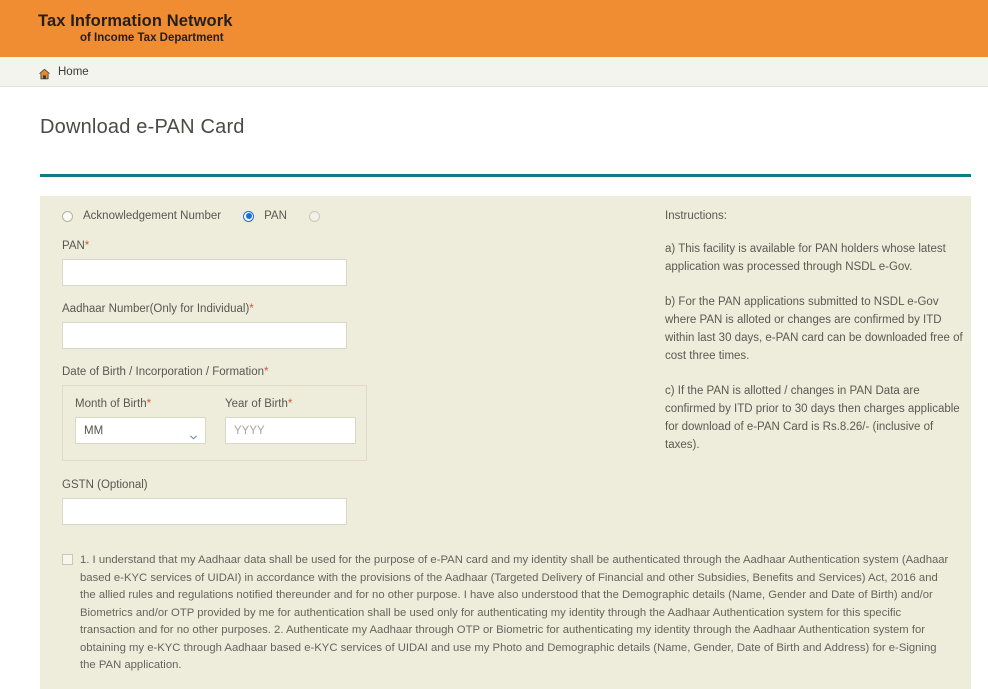  I want to click on pan-label-text: PAN, so click(73, 246).